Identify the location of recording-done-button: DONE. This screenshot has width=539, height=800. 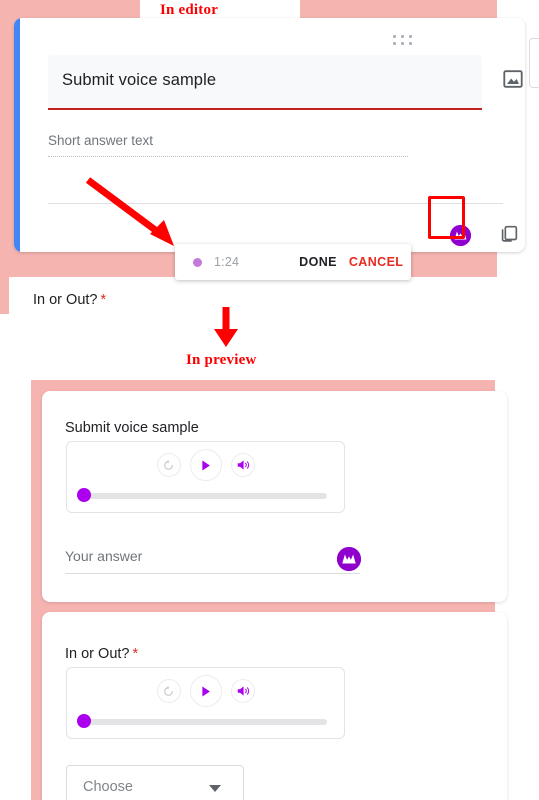
(318, 262).